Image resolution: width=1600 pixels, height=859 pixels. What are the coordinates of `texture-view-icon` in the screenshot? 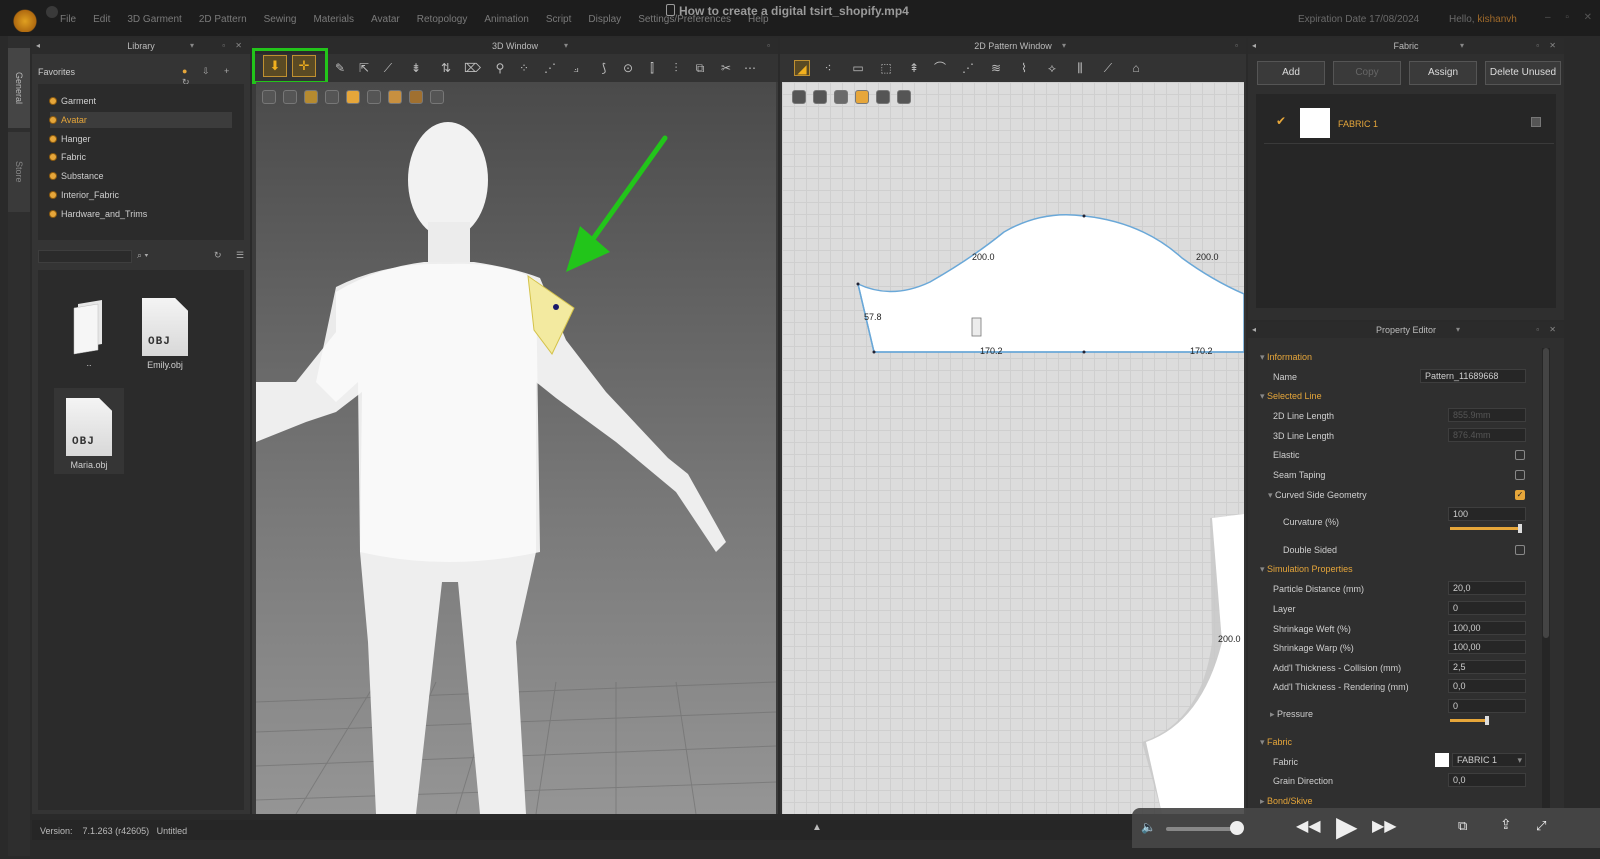 It's located at (841, 97).